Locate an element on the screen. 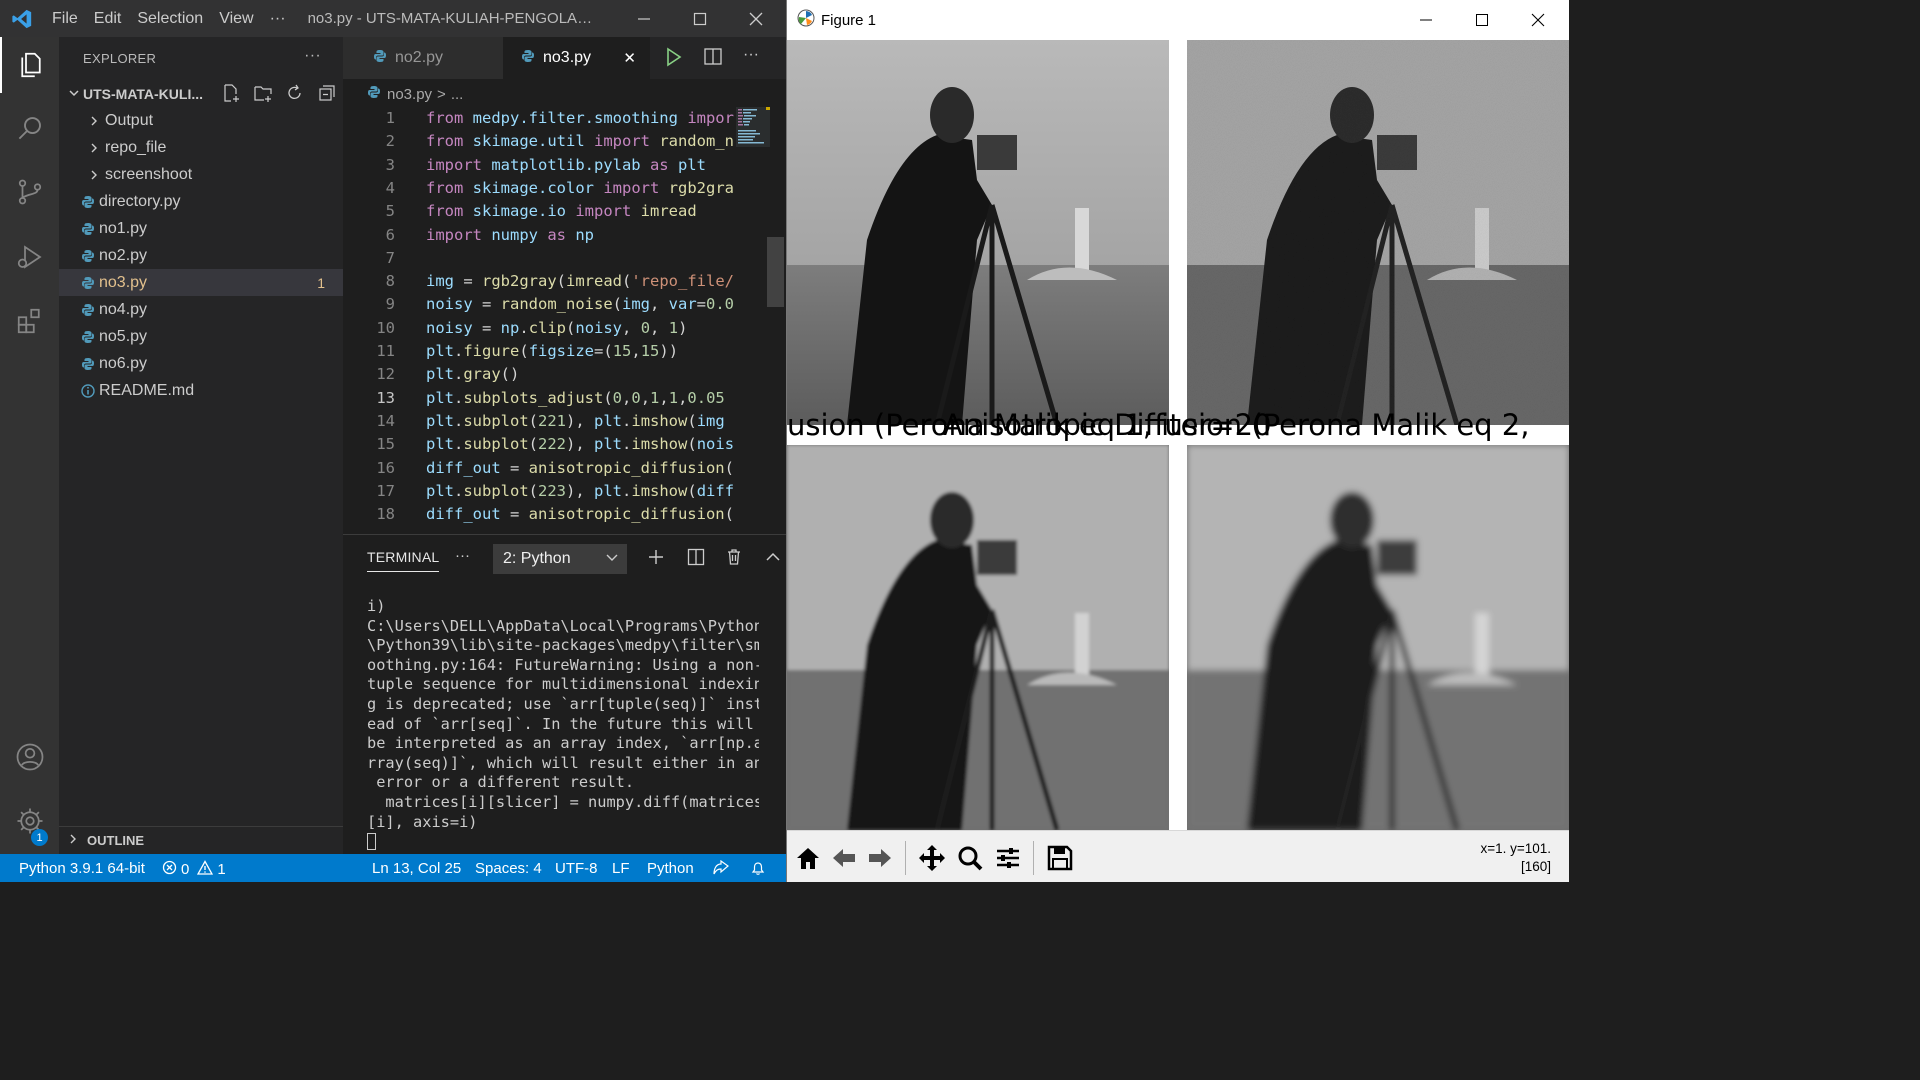  tree-folder-screenshoot: screenshoot is located at coordinates (201, 174).